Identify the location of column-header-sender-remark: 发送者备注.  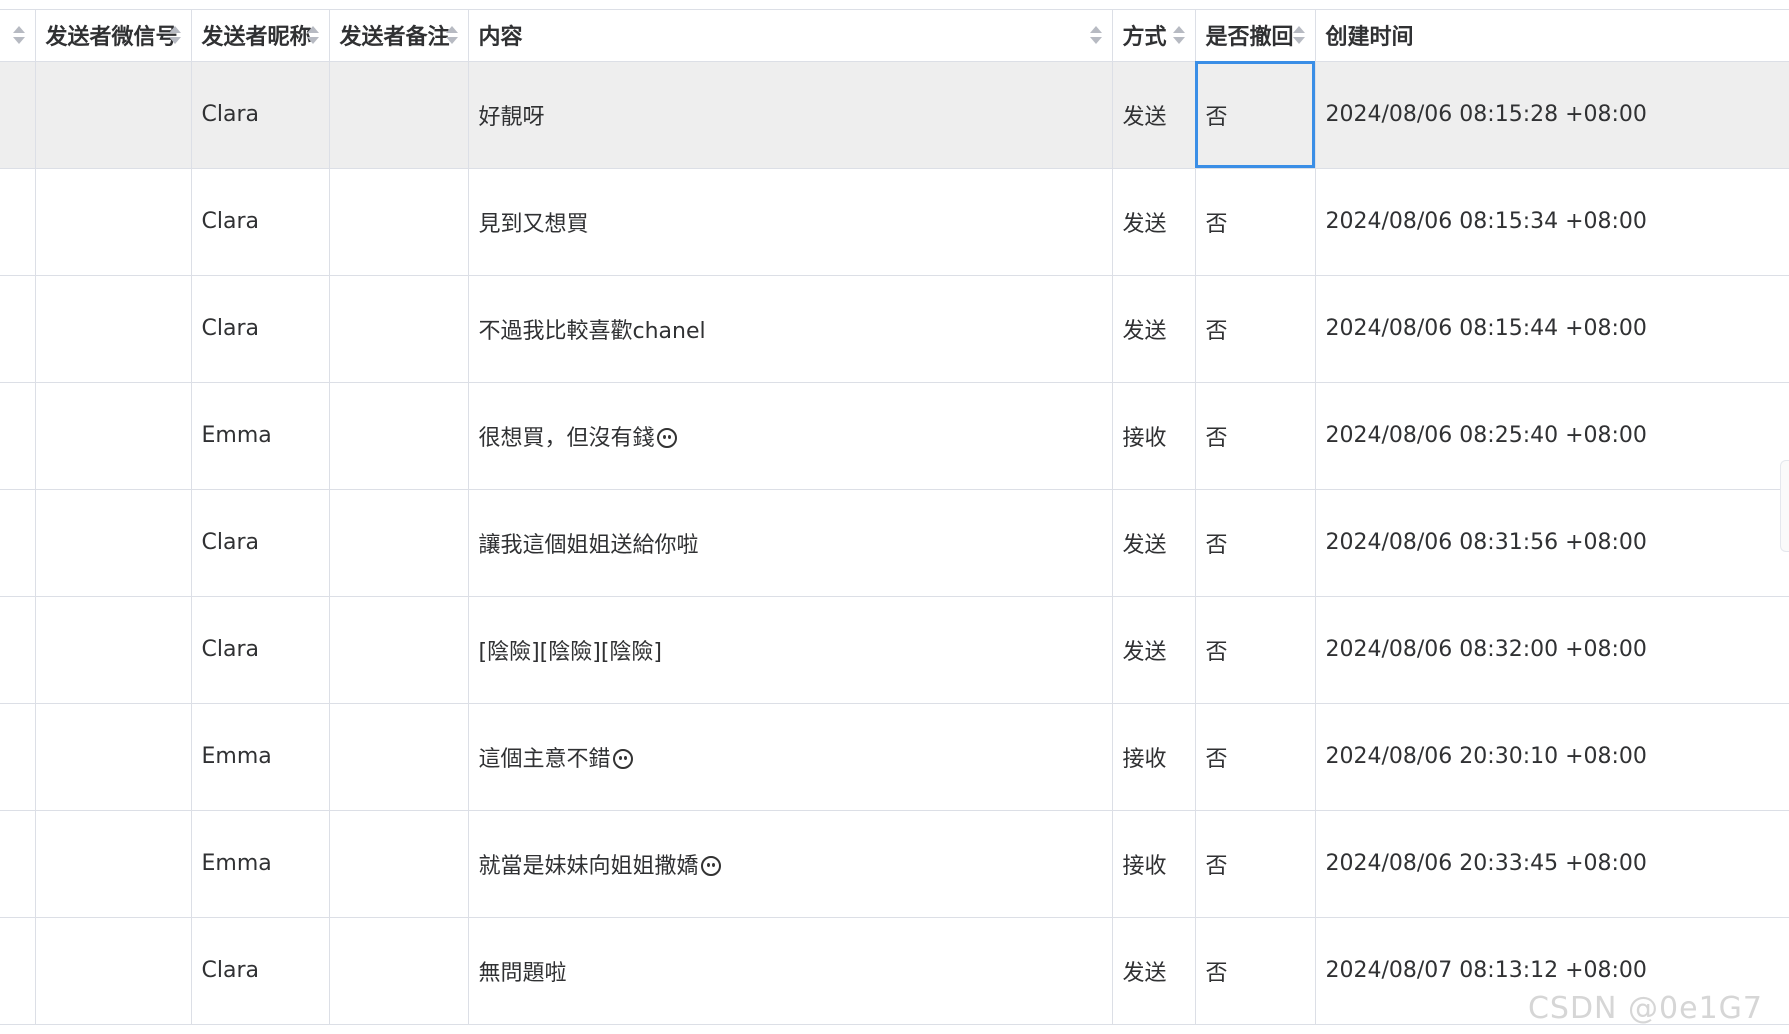
(399, 36).